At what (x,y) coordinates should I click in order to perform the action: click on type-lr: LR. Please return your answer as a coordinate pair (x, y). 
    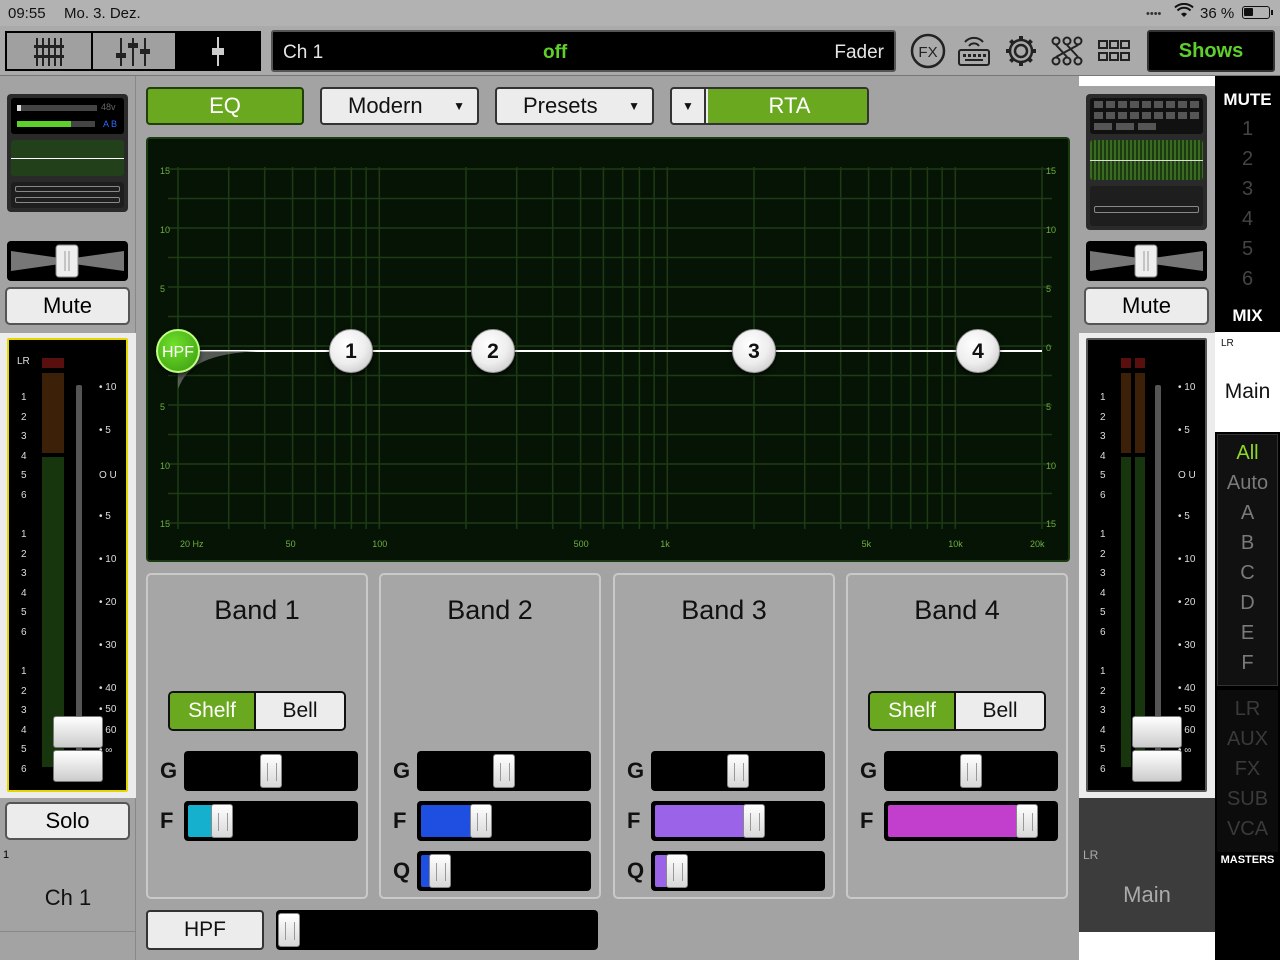
    Looking at the image, I should click on (1247, 709).